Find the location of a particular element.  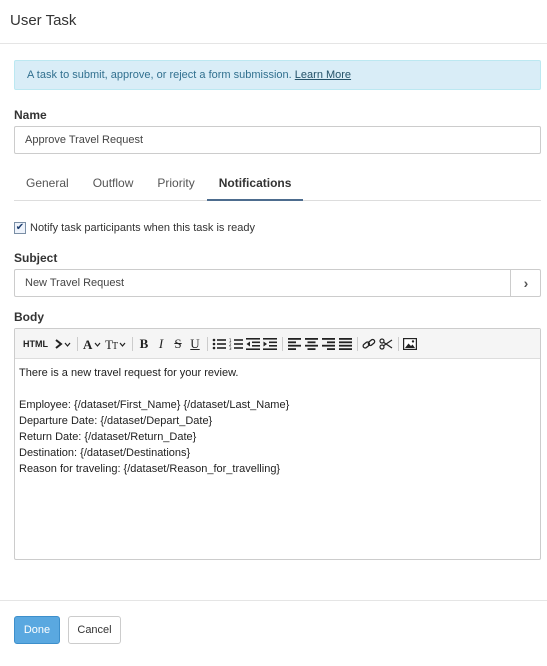

body-label: Body is located at coordinates (29, 317).